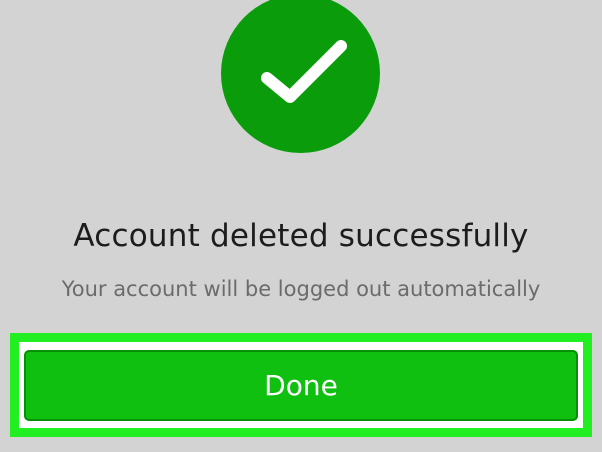 Image resolution: width=602 pixels, height=452 pixels. I want to click on checkmark-icon, so click(304, 71).